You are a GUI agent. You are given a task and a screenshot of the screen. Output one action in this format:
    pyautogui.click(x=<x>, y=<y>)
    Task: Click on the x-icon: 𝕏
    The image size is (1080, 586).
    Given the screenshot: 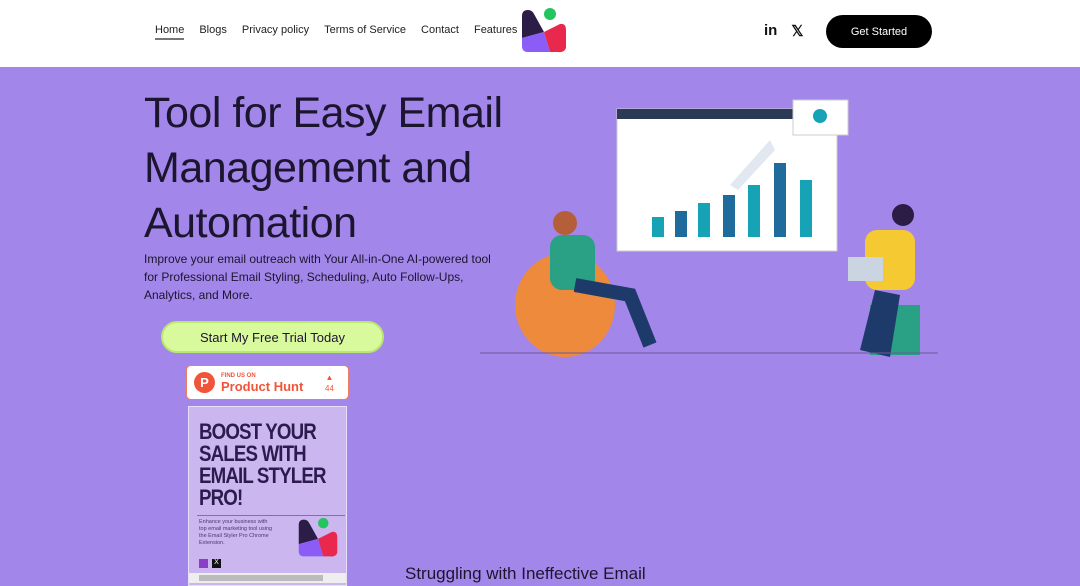 What is the action you would take?
    pyautogui.click(x=797, y=31)
    